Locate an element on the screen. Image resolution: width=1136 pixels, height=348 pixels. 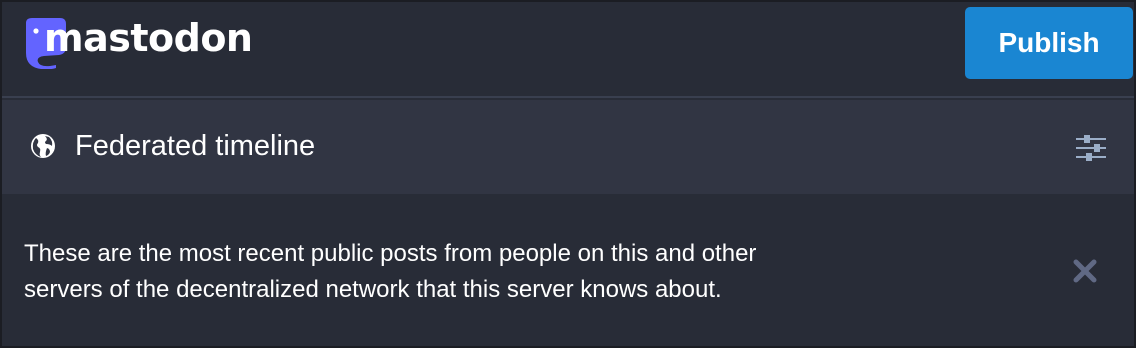
globe-icon is located at coordinates (43, 146).